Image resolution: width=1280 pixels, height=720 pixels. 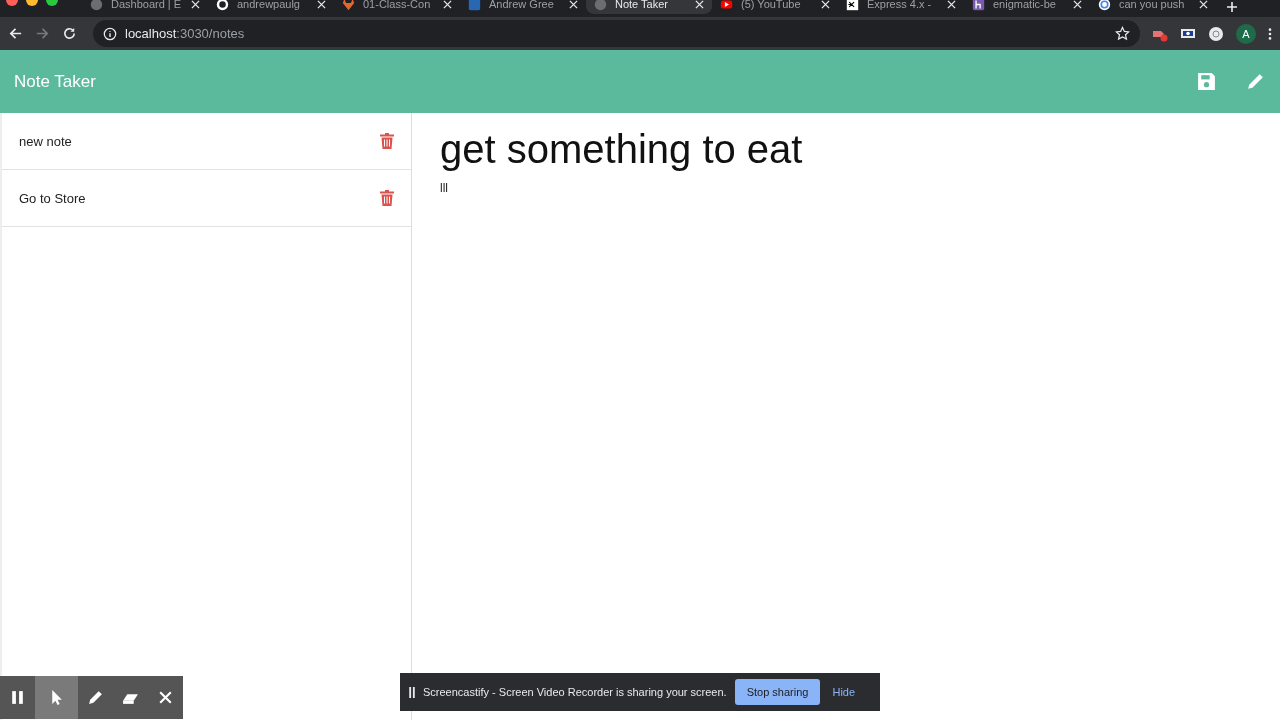 What do you see at coordinates (649, 7) in the screenshot?
I see `browser-tab: Note Taker` at bounding box center [649, 7].